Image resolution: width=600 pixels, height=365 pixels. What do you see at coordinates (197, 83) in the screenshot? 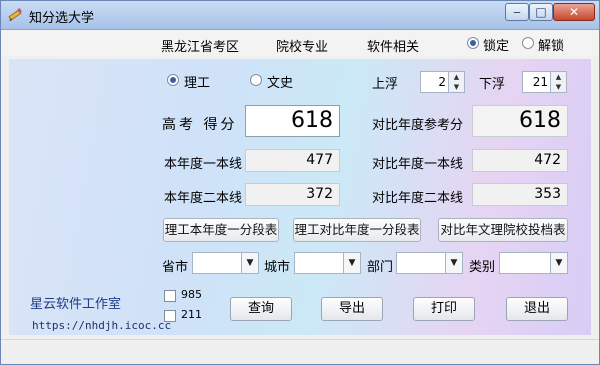
I see `science-label: 理工` at bounding box center [197, 83].